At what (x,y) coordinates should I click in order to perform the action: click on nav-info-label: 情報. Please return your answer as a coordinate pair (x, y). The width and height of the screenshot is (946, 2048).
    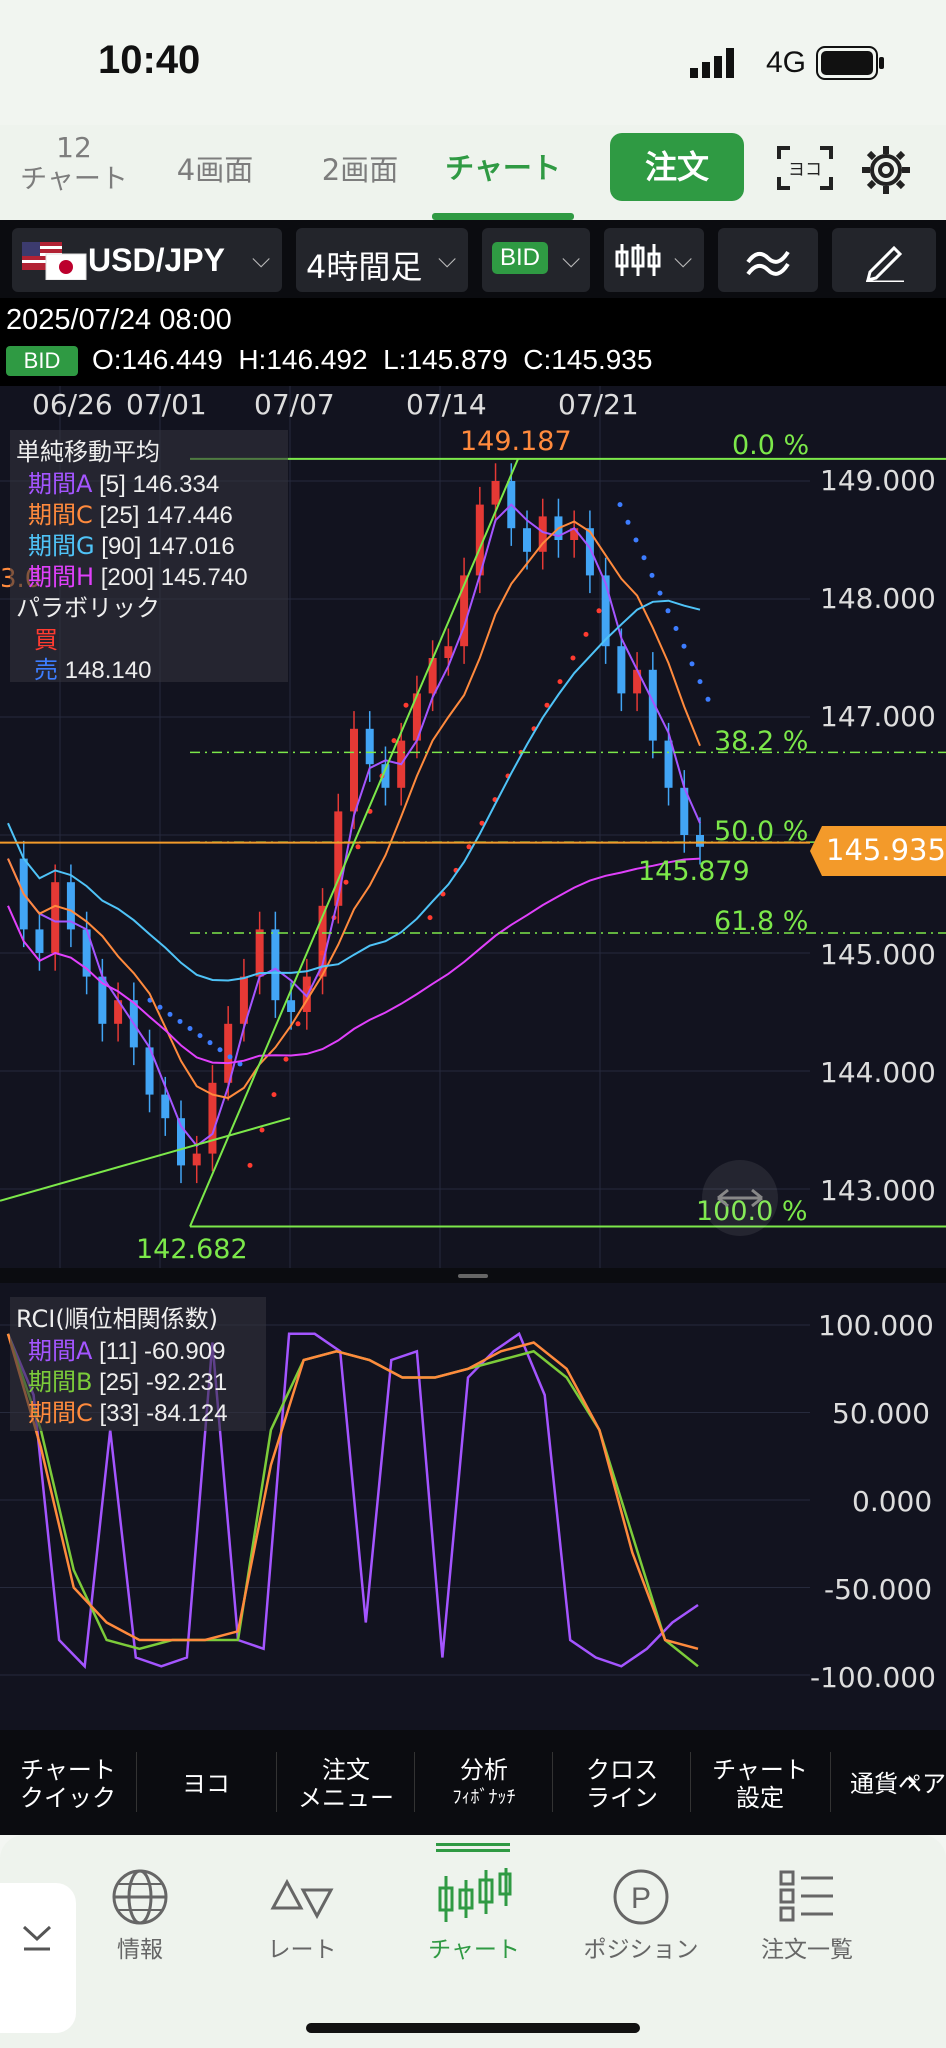
    Looking at the image, I should click on (140, 1950).